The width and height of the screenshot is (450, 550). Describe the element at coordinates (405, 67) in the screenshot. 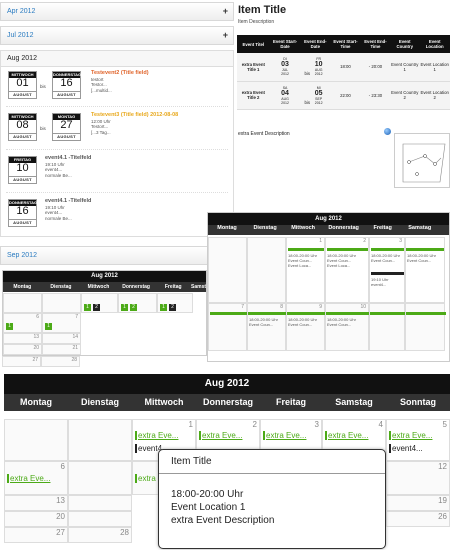

I see `cell: Event Country 1` at that location.